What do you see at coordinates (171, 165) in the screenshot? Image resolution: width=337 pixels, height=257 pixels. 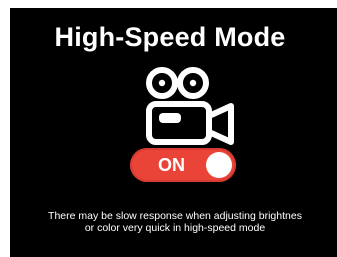 I see `toggle-on-label: ON` at bounding box center [171, 165].